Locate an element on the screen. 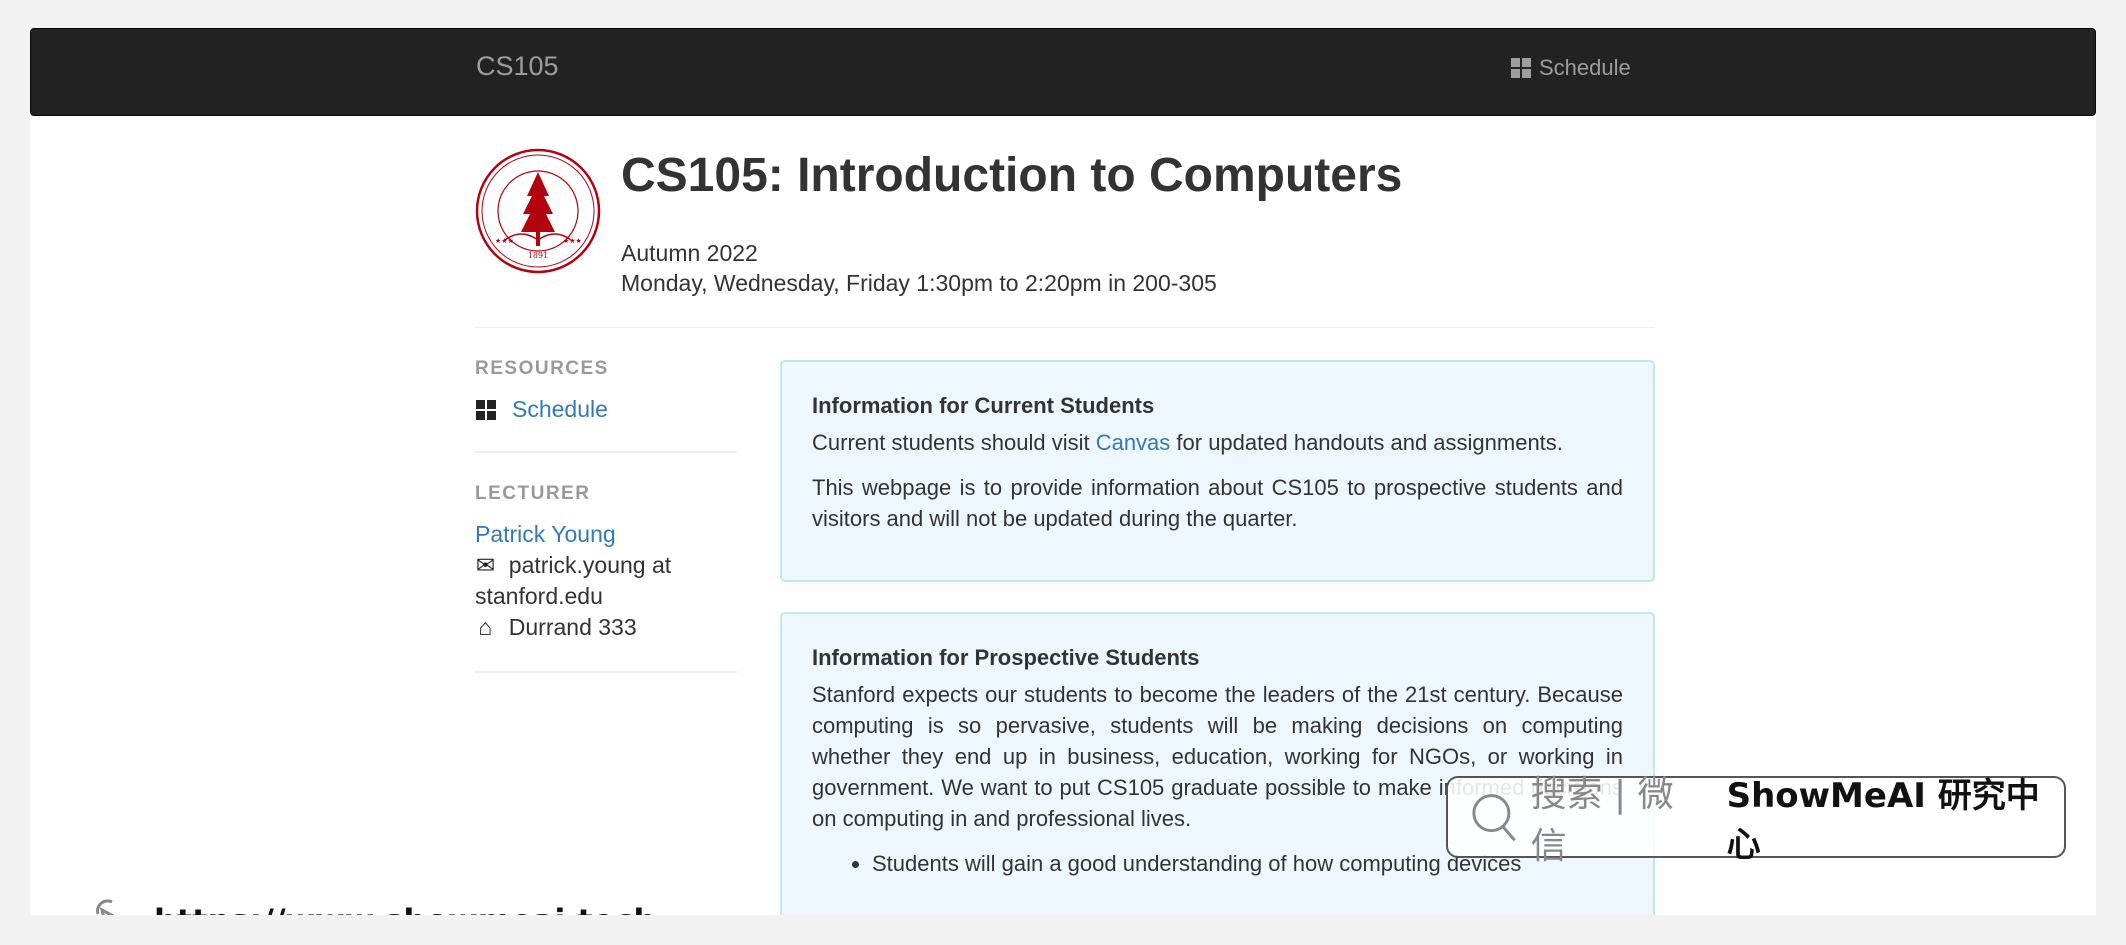 Image resolution: width=2126 pixels, height=945 pixels. watermark-url: https://www.showmeai.tech is located at coordinates (372, 905).